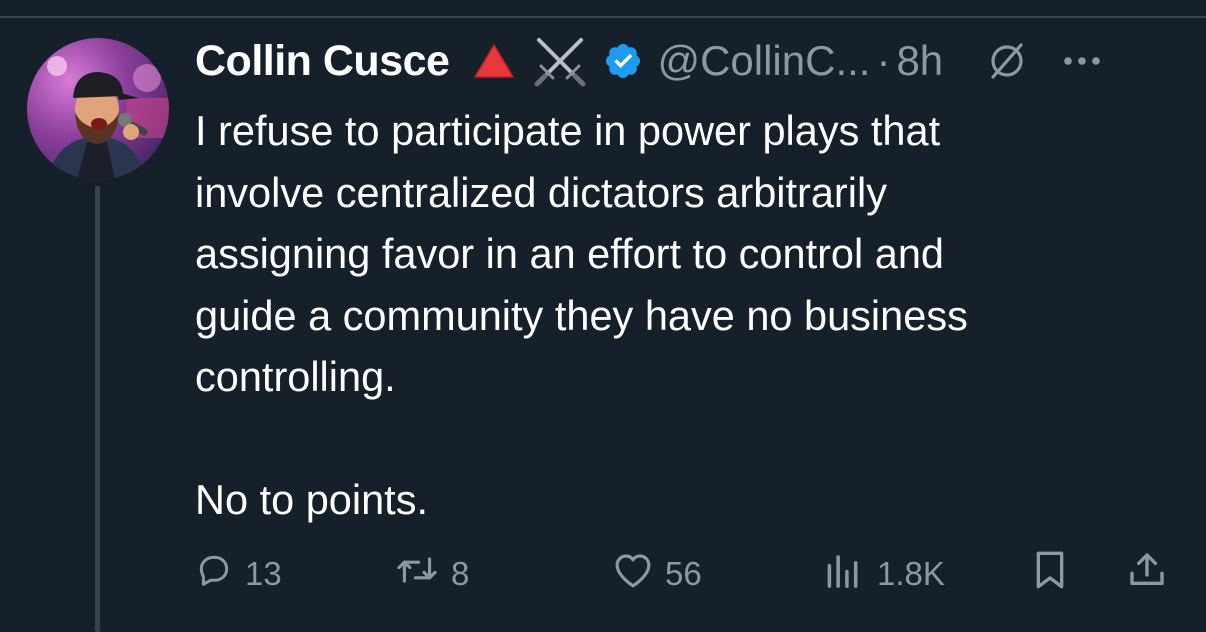 The height and width of the screenshot is (632, 1206). Describe the element at coordinates (98, 109) in the screenshot. I see `avatar` at that location.